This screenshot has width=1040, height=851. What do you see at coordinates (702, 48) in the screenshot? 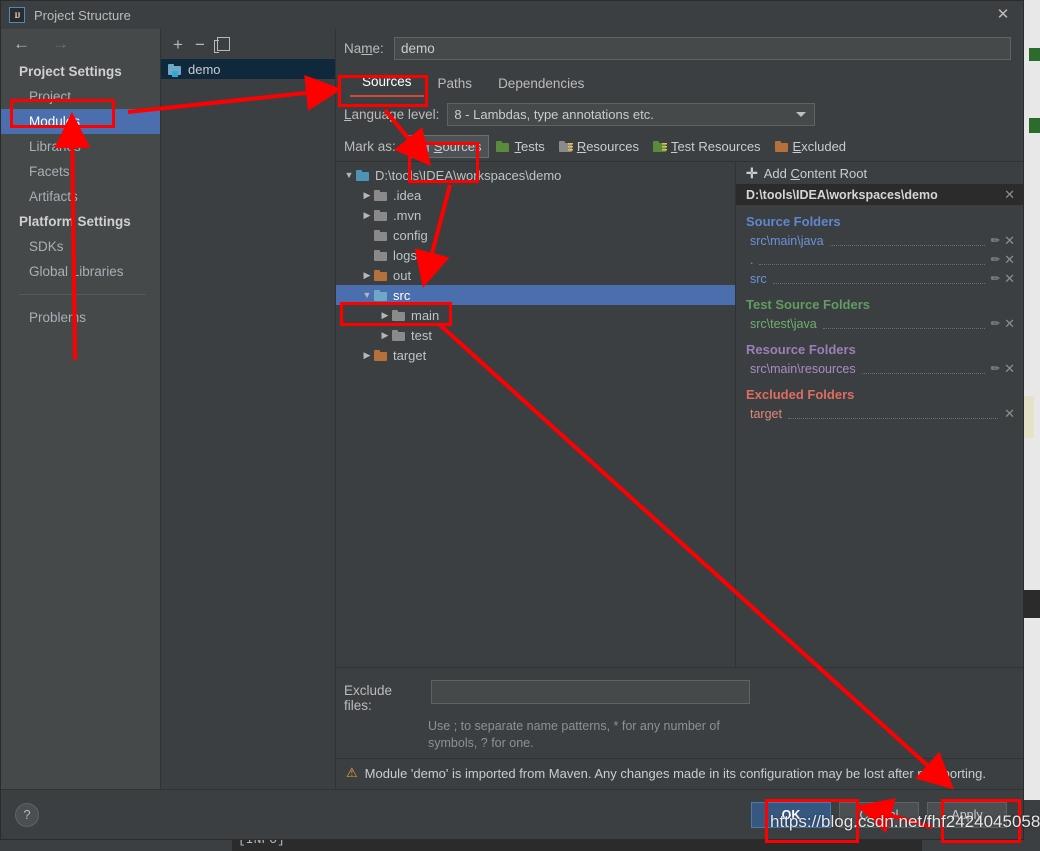
I see `module-name-input` at bounding box center [702, 48].